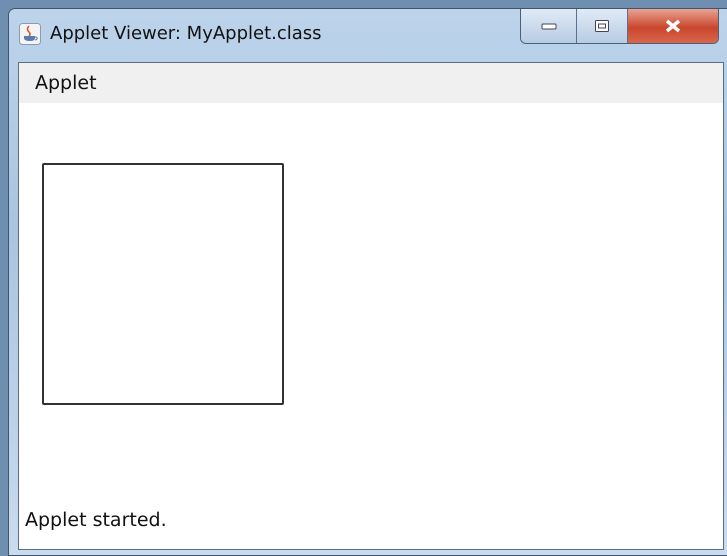  I want to click on minimize-icon, so click(548, 26).